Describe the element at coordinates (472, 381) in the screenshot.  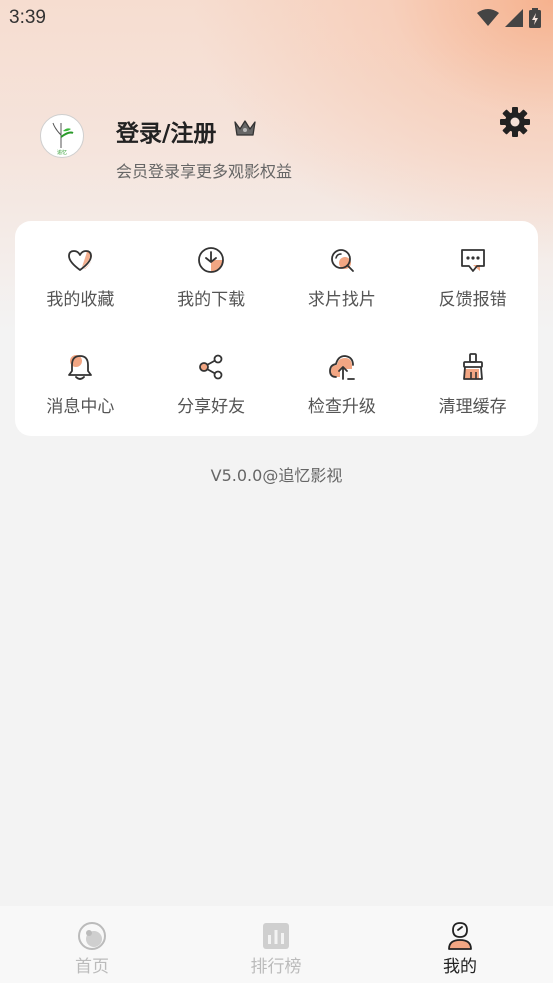
I see `grid-item-clear-cache: 清理缓存` at that location.